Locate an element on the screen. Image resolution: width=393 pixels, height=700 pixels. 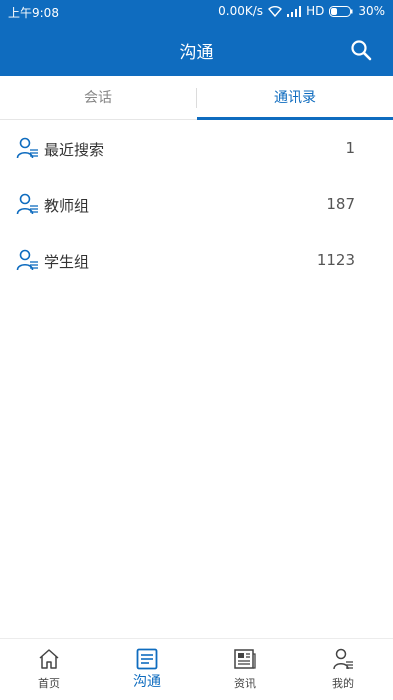
nav-chat: 沟通 is located at coordinates (147, 669).